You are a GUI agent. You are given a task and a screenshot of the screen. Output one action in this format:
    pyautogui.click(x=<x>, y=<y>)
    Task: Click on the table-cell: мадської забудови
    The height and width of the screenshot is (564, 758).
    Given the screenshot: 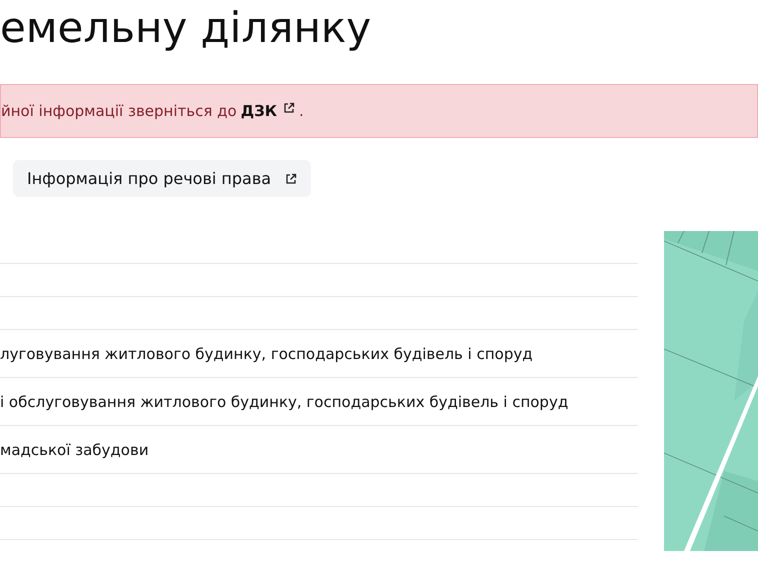 What is the action you would take?
    pyautogui.click(x=74, y=449)
    